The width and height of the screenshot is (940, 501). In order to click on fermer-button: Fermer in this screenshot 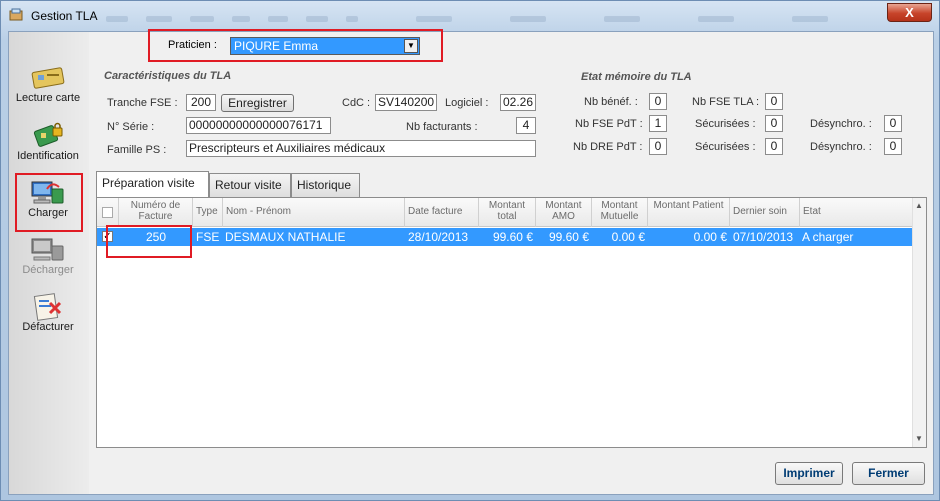, I will do `click(888, 473)`.